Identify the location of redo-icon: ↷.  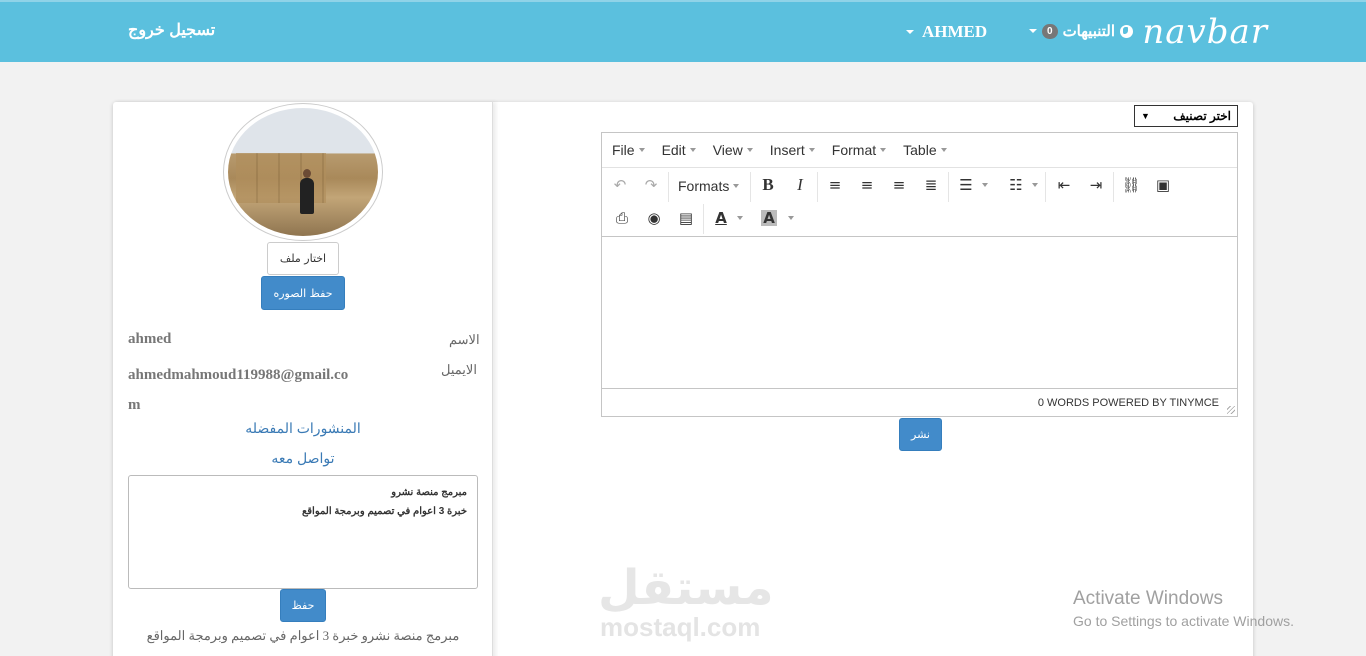
(651, 185).